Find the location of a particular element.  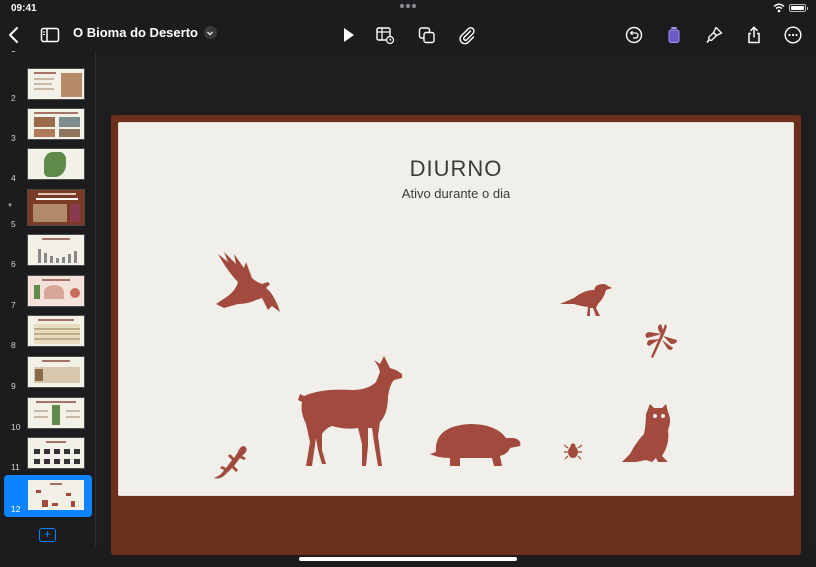

format-brush-icon is located at coordinates (674, 35).